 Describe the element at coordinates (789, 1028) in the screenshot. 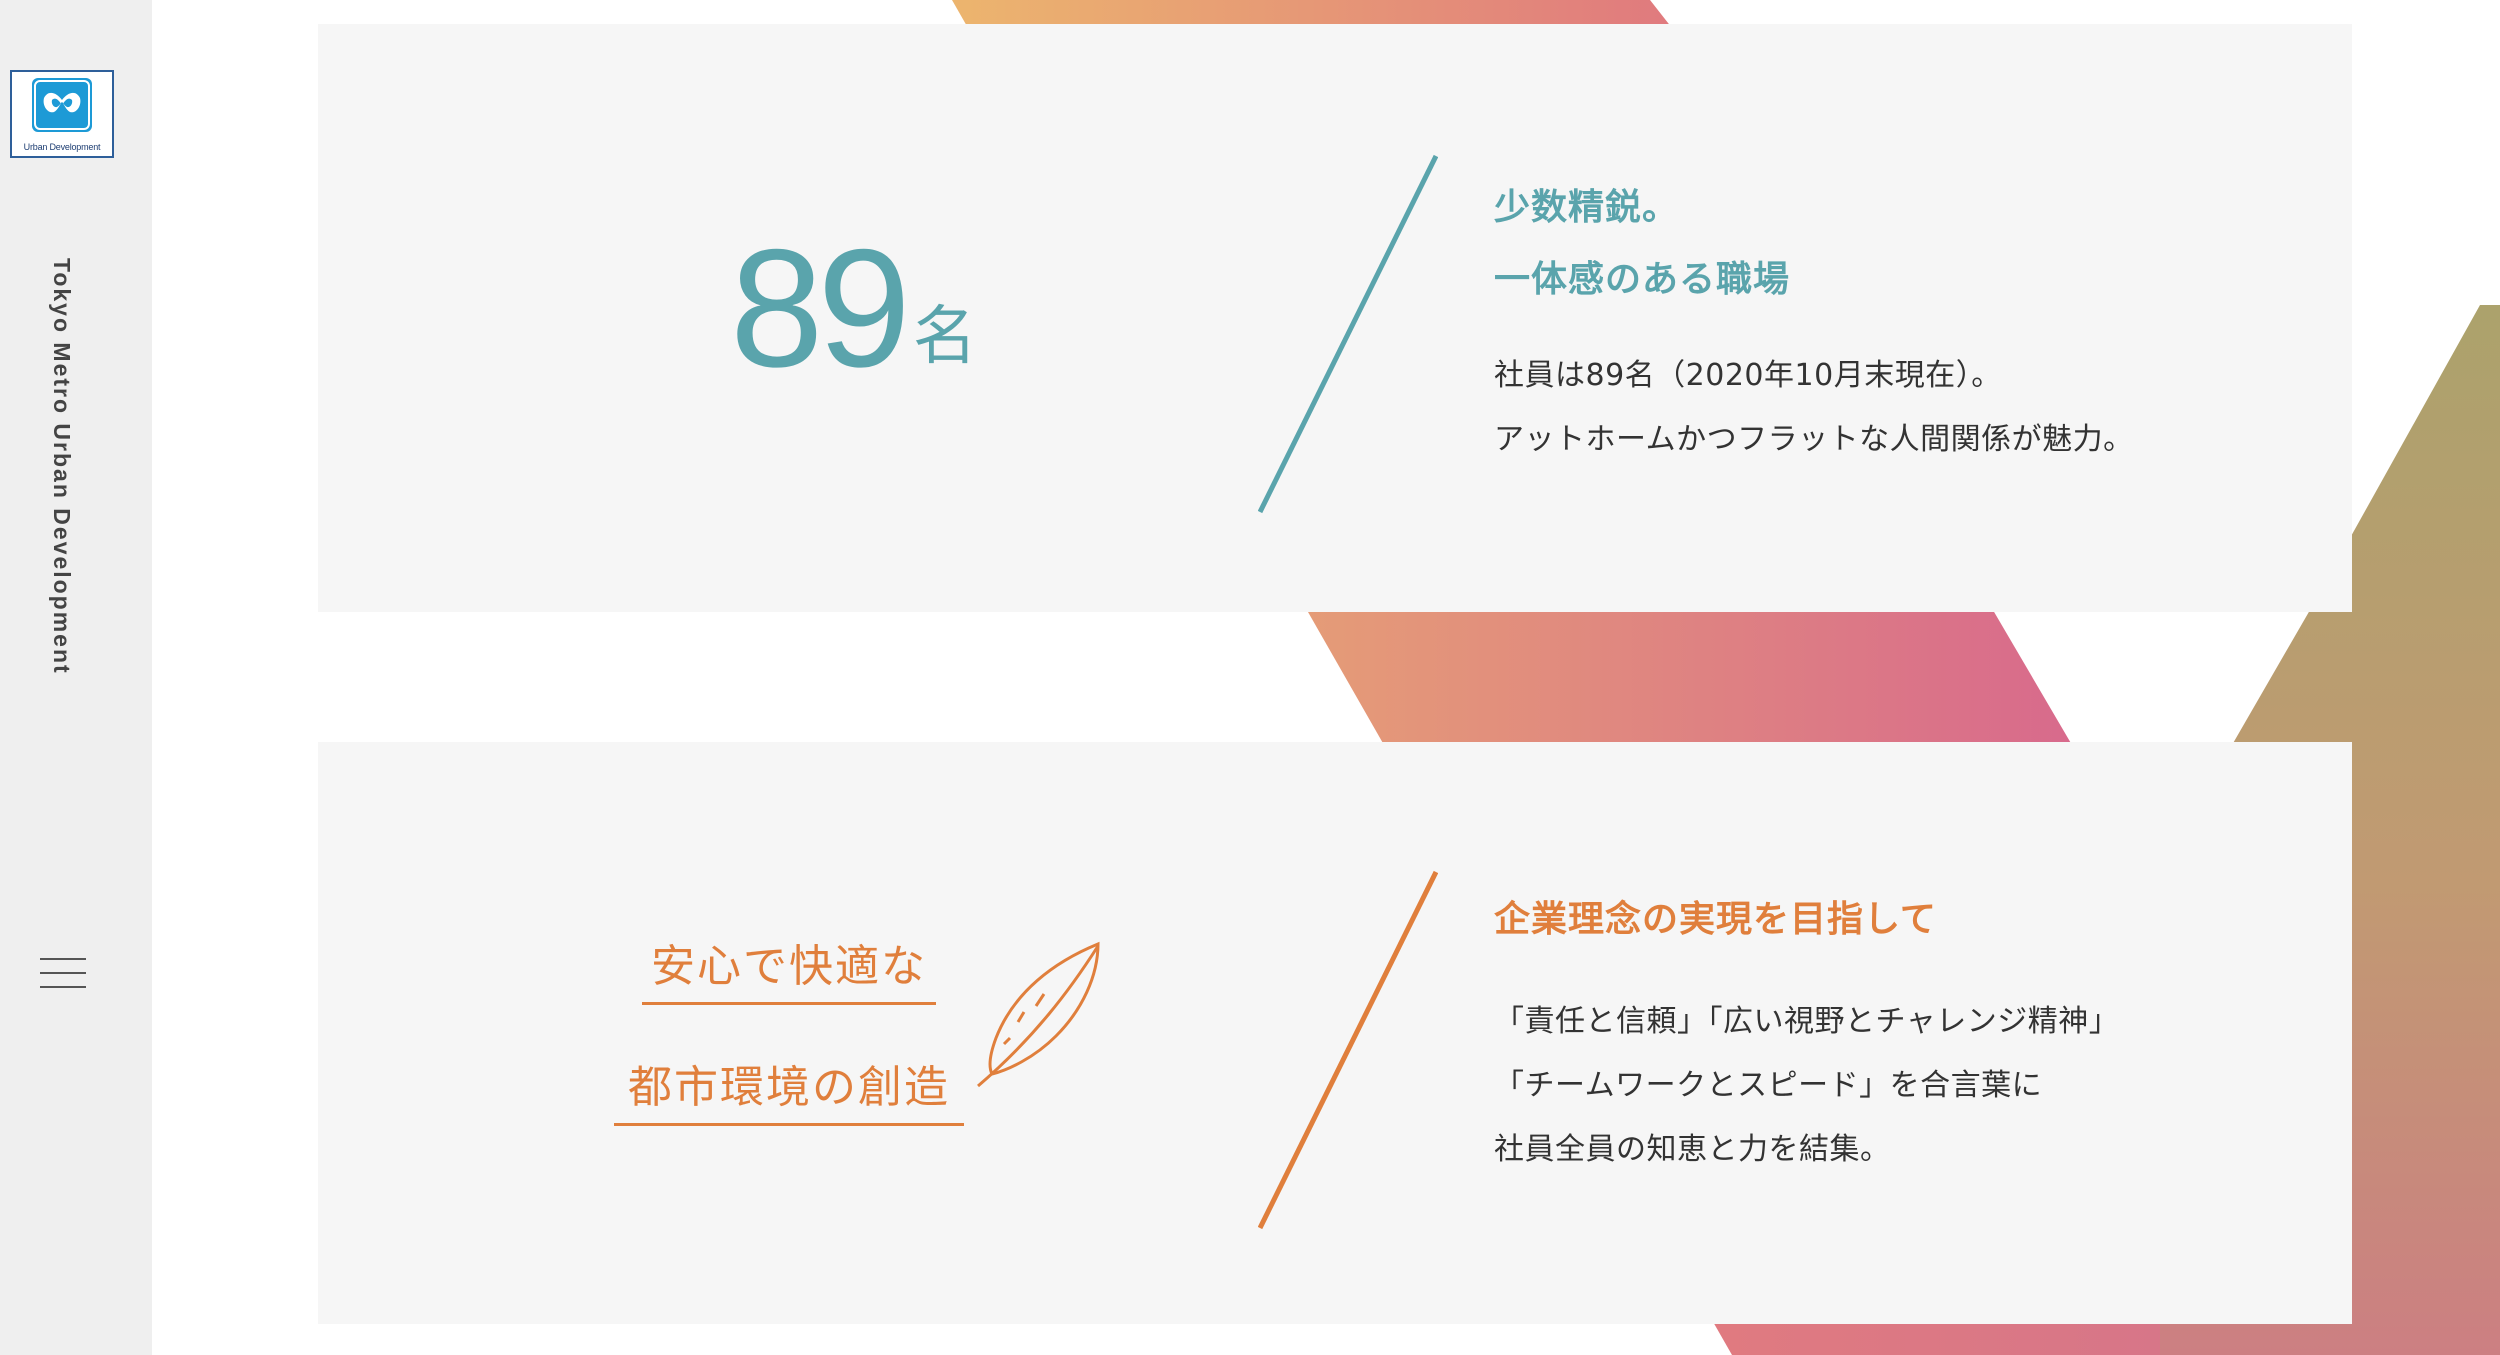

I see `motto: 安心で快適な 都市環境の創造` at that location.